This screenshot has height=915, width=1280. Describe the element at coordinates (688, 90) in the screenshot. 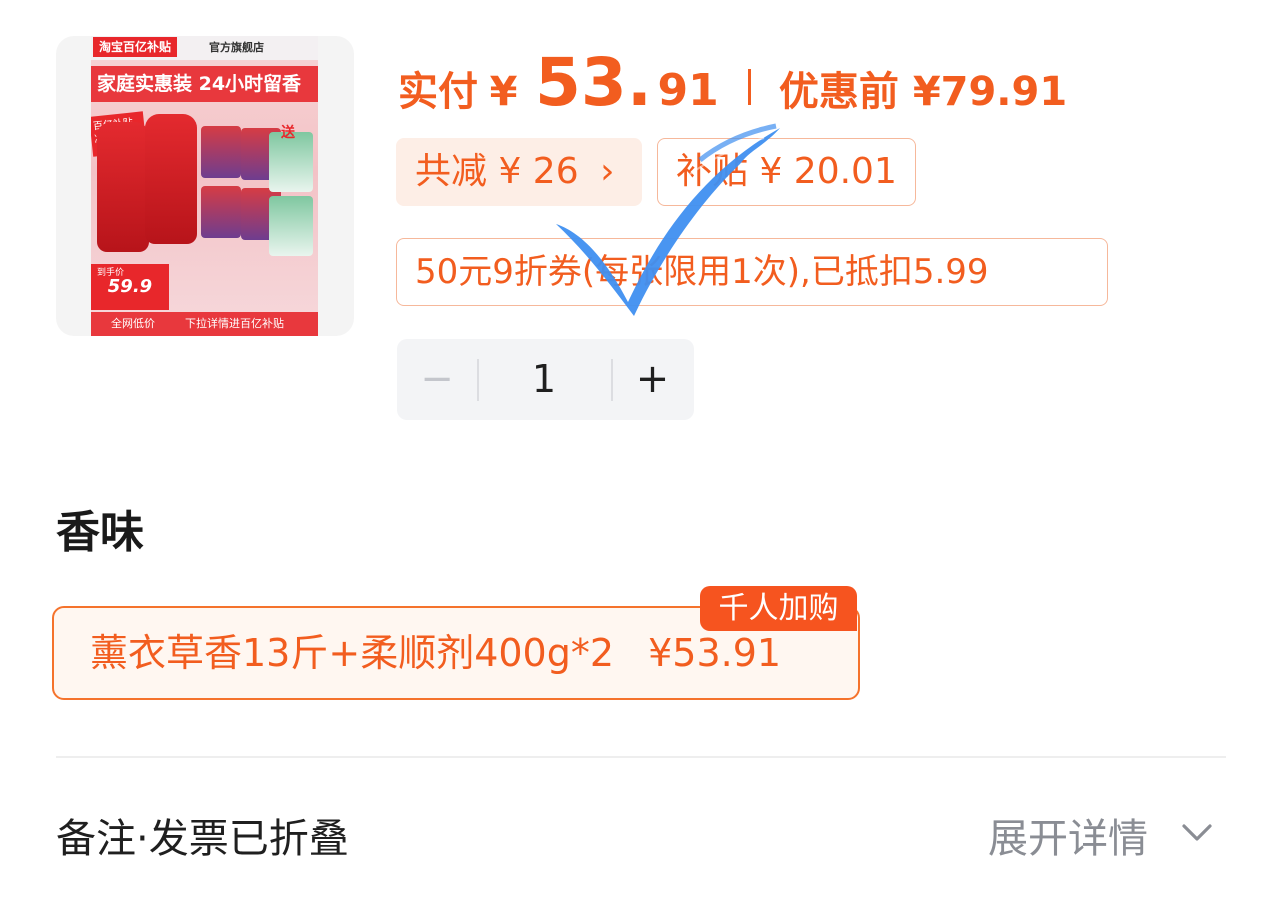

I see `pay-amount-decimal: 91` at that location.